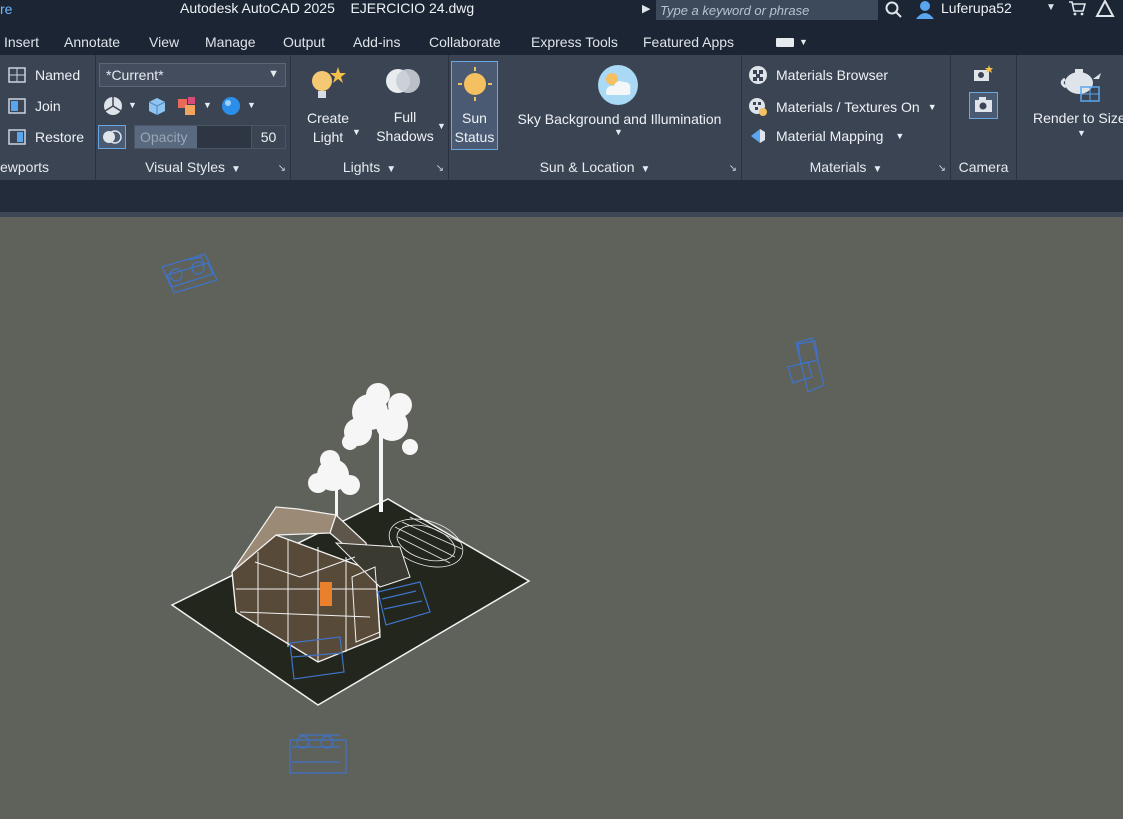 The width and height of the screenshot is (1123, 819). Describe the element at coordinates (983, 74) in the screenshot. I see `create-camera-icon` at that location.